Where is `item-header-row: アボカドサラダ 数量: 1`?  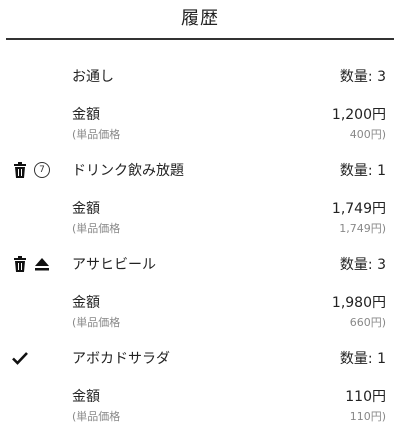 item-header-row: アボカドサラダ 数量: 1 is located at coordinates (200, 358).